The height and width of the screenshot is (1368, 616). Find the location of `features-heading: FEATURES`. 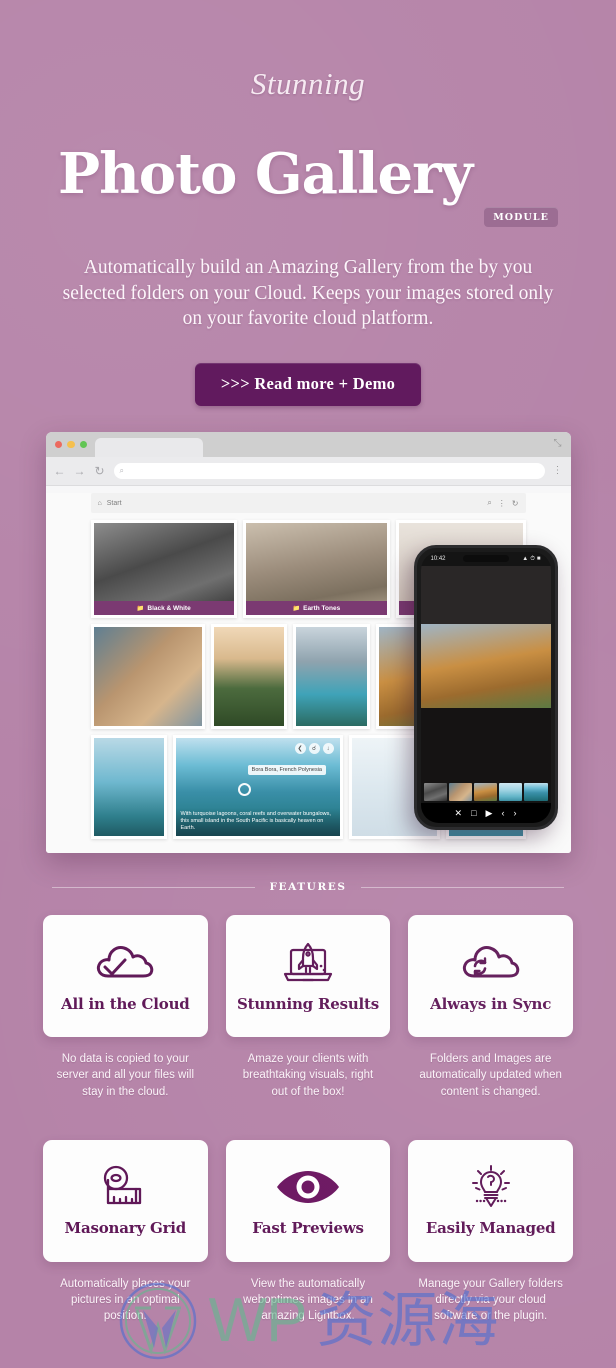

features-heading: FEATURES is located at coordinates (308, 887).